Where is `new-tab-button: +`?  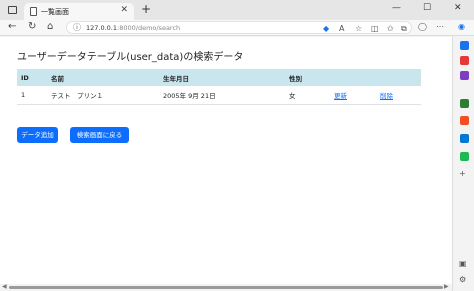
new-tab-button: + is located at coordinates (146, 9).